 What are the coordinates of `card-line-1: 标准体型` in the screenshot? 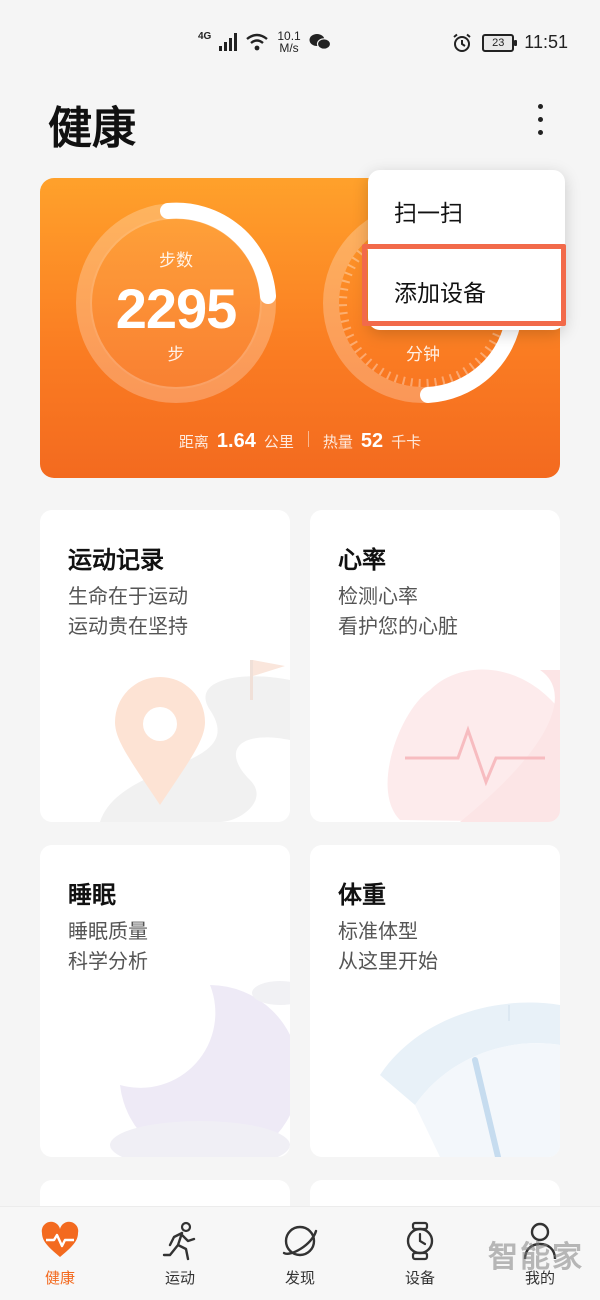 It's located at (378, 931).